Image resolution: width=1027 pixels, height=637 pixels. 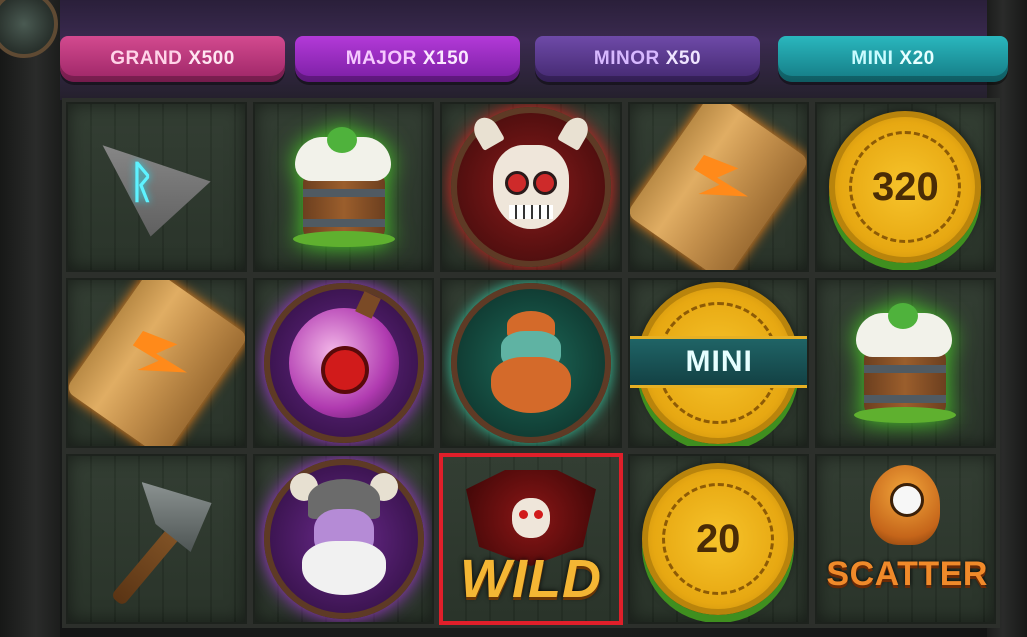 I want to click on reel-cell-r1c1: ᚱ, so click(x=157, y=187).